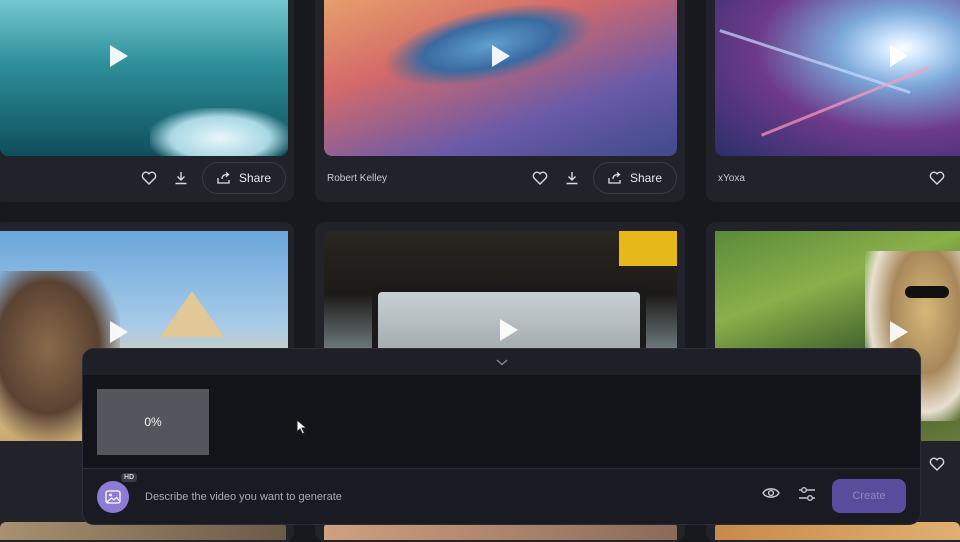 This screenshot has width=960, height=542. I want to click on sliders-icon, so click(807, 494).